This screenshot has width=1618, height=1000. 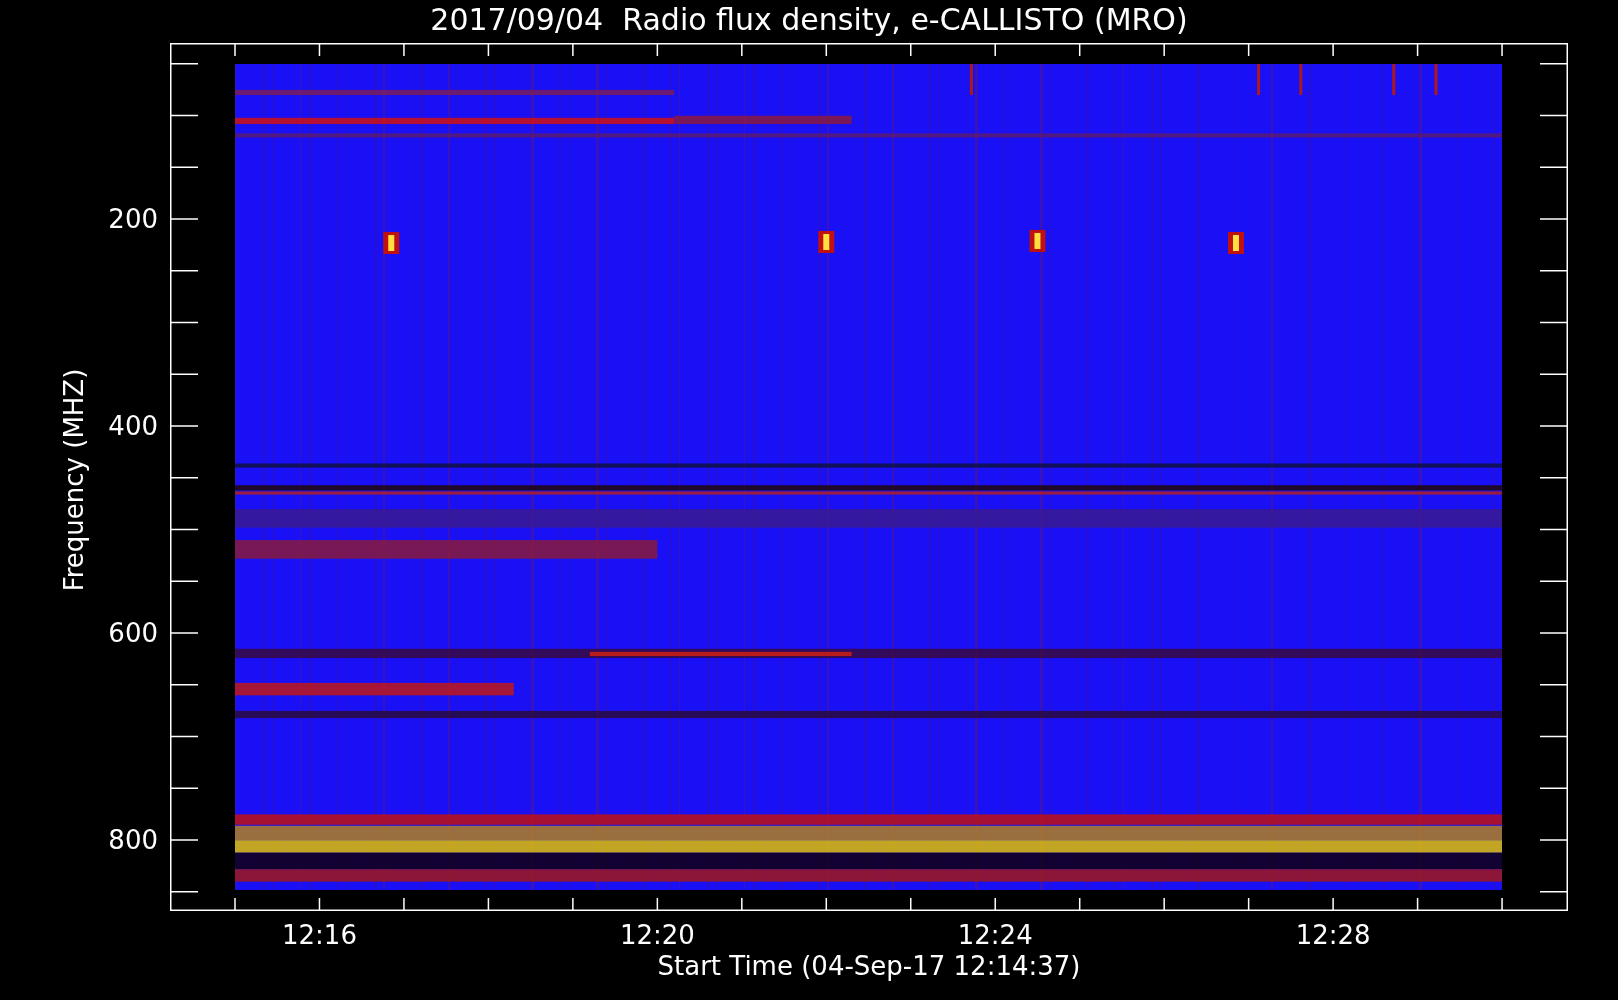 What do you see at coordinates (132, 219) in the screenshot?
I see `y-tick-label: 200` at bounding box center [132, 219].